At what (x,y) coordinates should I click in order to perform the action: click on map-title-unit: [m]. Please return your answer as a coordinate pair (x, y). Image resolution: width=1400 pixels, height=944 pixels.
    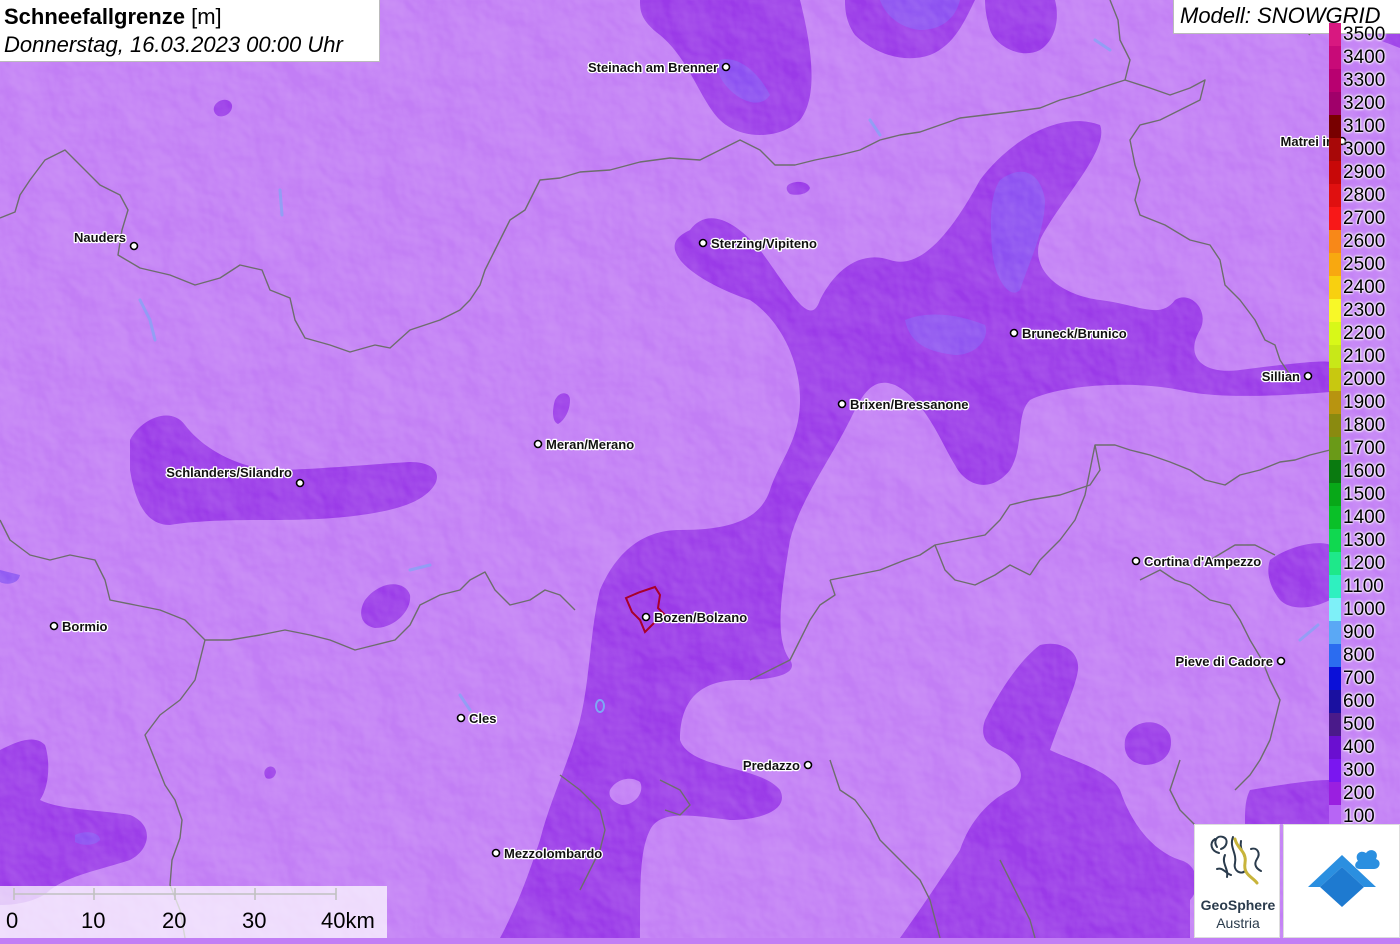
    Looking at the image, I should click on (206, 16).